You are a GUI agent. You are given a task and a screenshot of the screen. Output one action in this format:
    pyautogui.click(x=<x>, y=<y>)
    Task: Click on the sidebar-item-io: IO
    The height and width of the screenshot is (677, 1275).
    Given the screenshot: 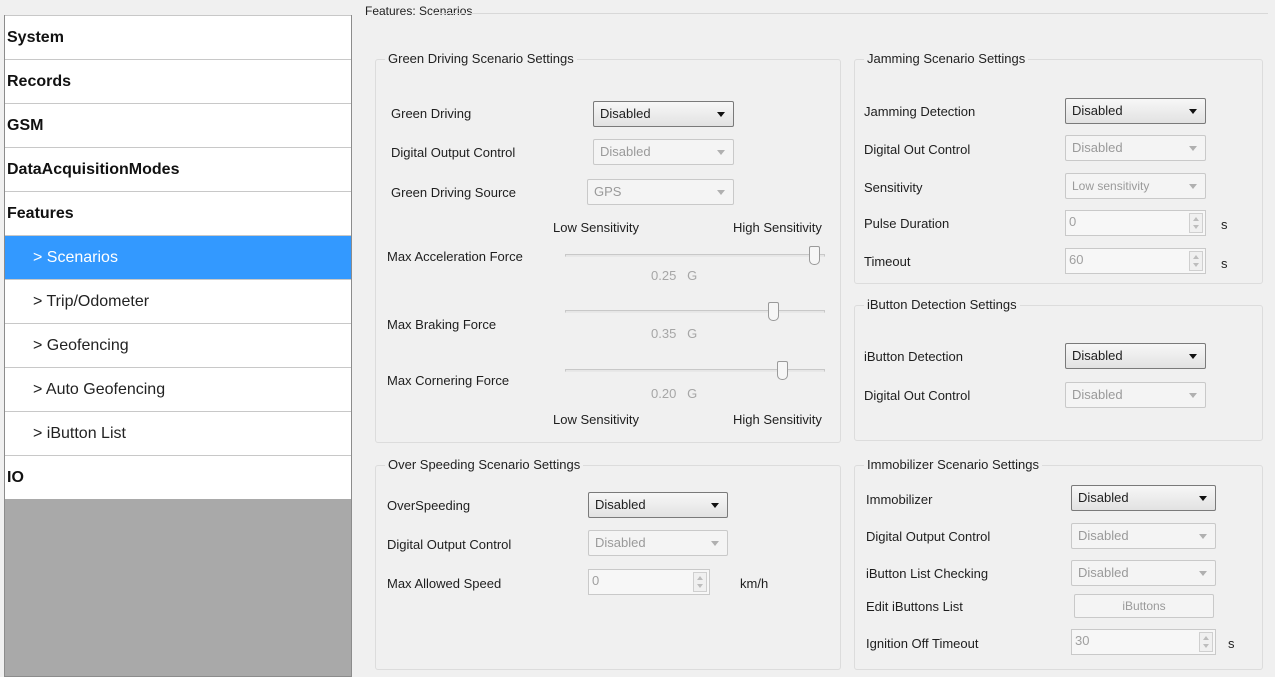 What is the action you would take?
    pyautogui.click(x=178, y=477)
    